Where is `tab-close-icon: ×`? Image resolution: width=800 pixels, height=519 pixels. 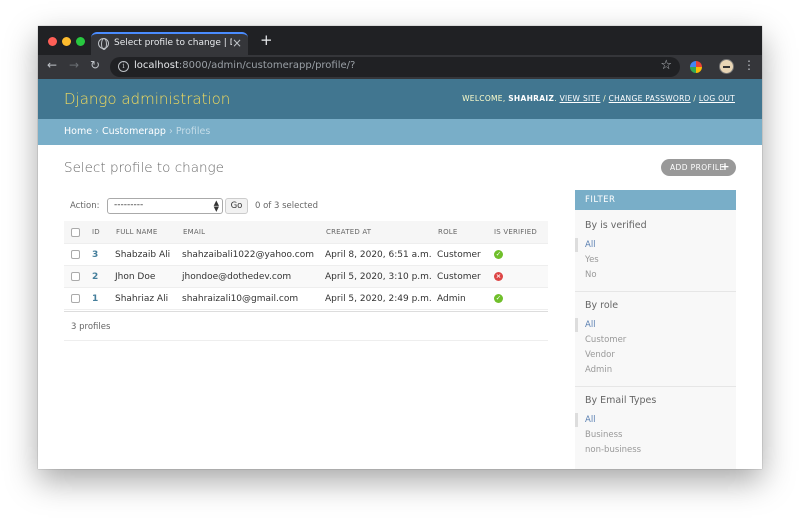
tab-close-icon: × is located at coordinates (237, 43).